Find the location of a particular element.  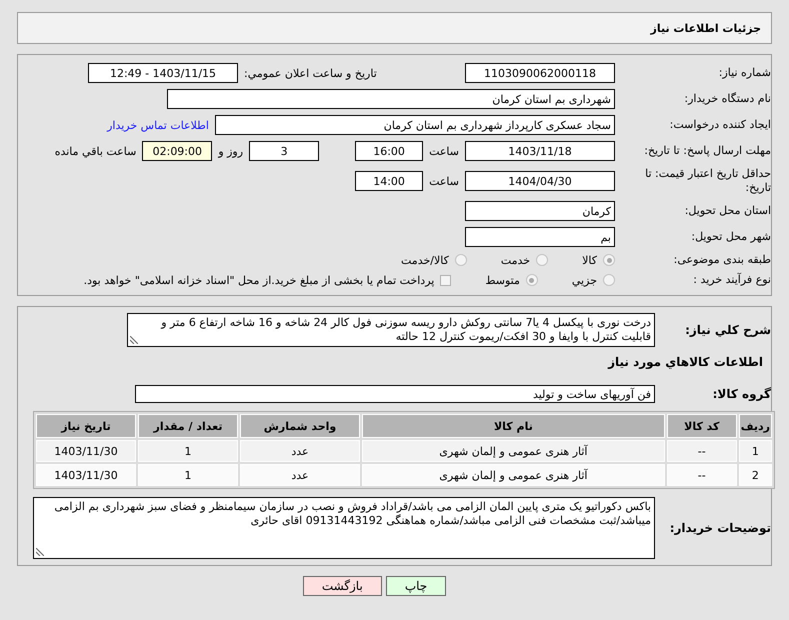

checkbox is located at coordinates (446, 280).